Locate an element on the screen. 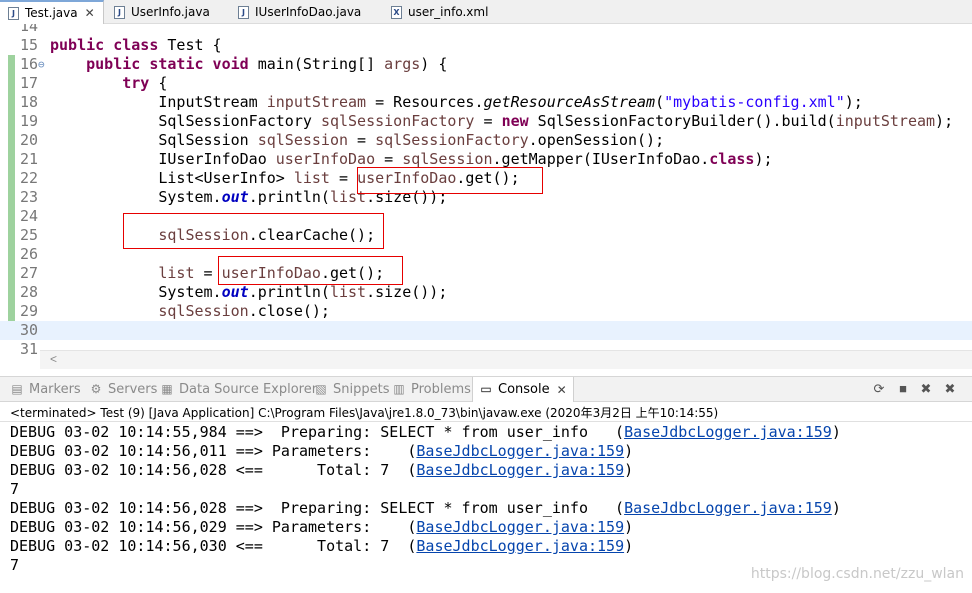  tab-data-source-explorer: ▦ Data Source Explorer is located at coordinates (238, 389).